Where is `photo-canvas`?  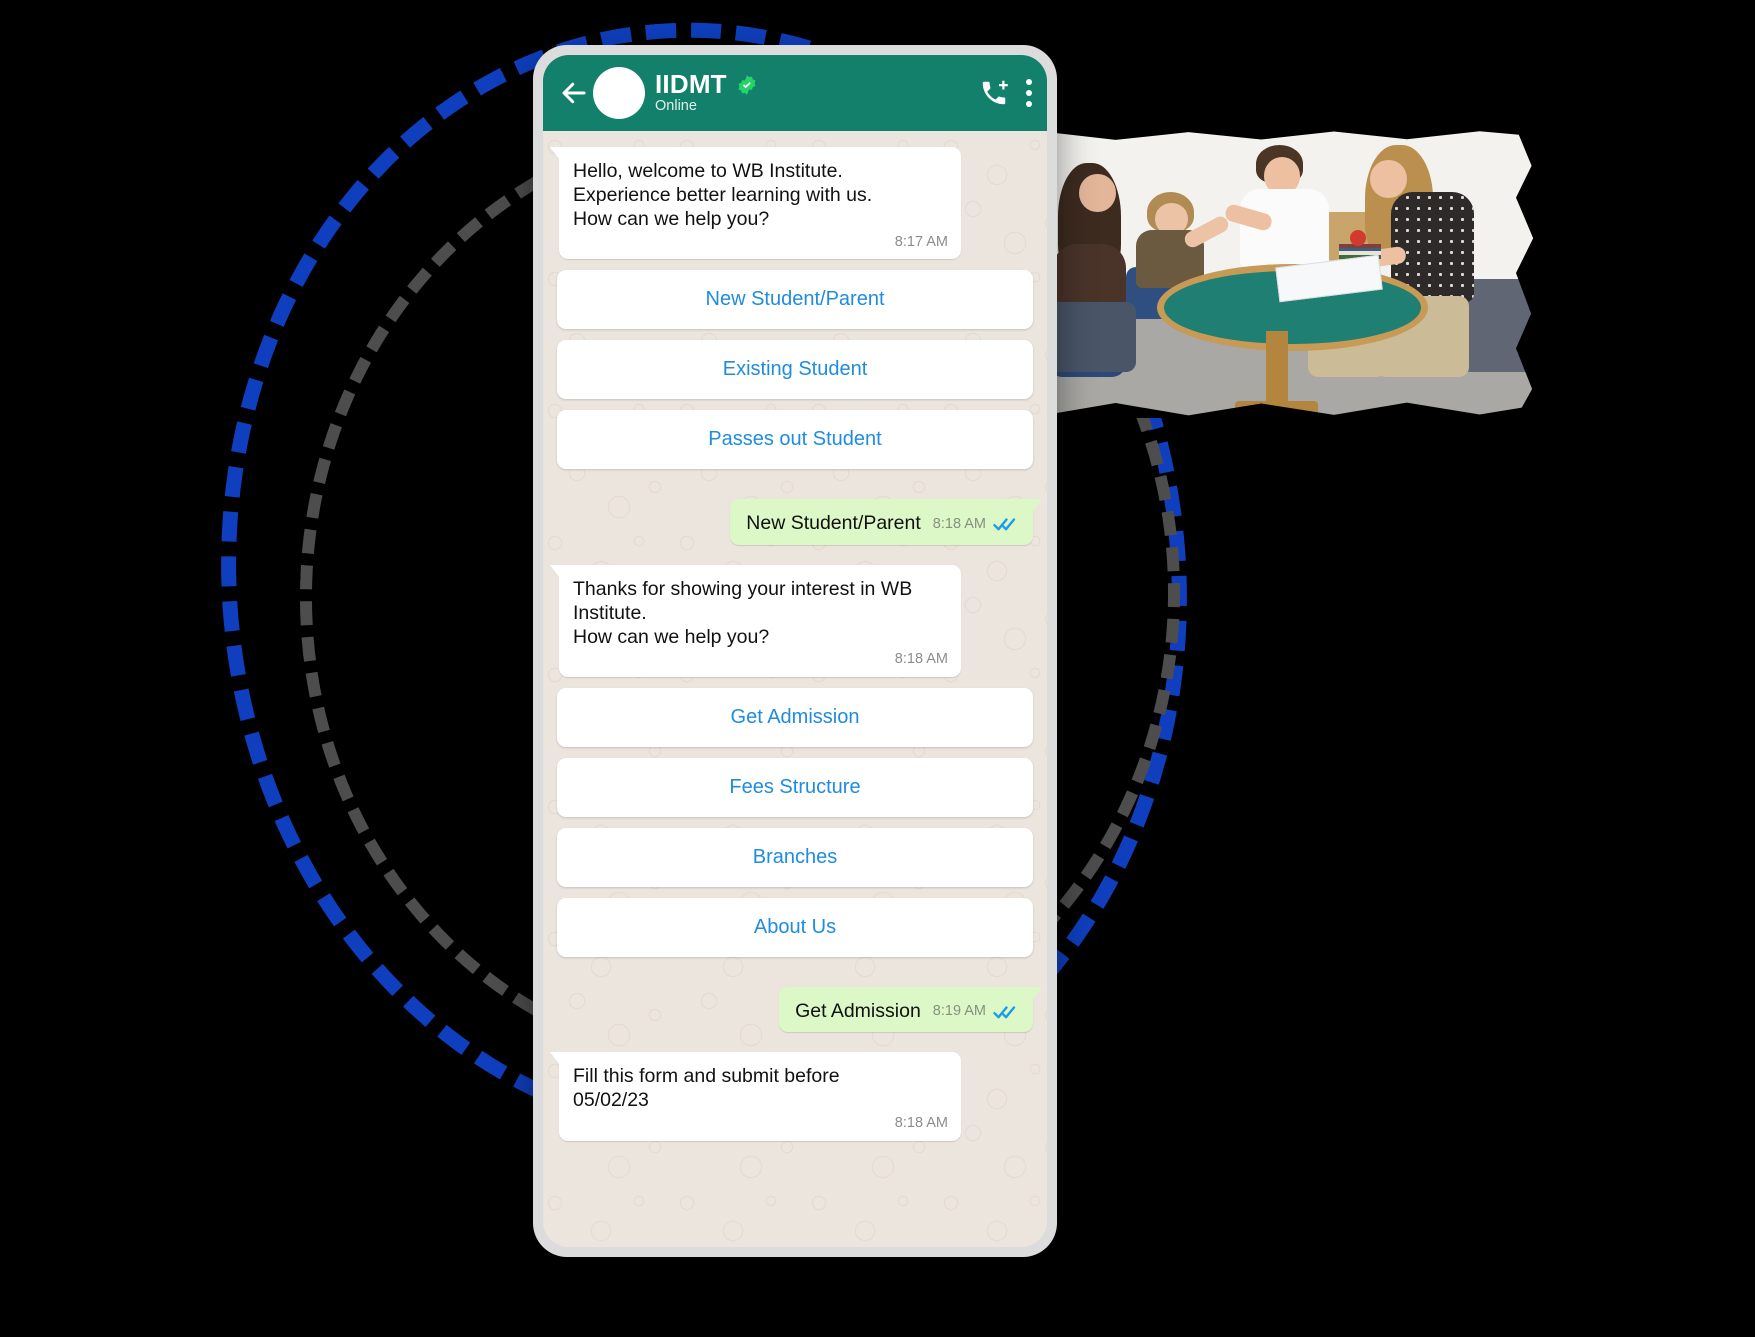 photo-canvas is located at coordinates (1282, 273).